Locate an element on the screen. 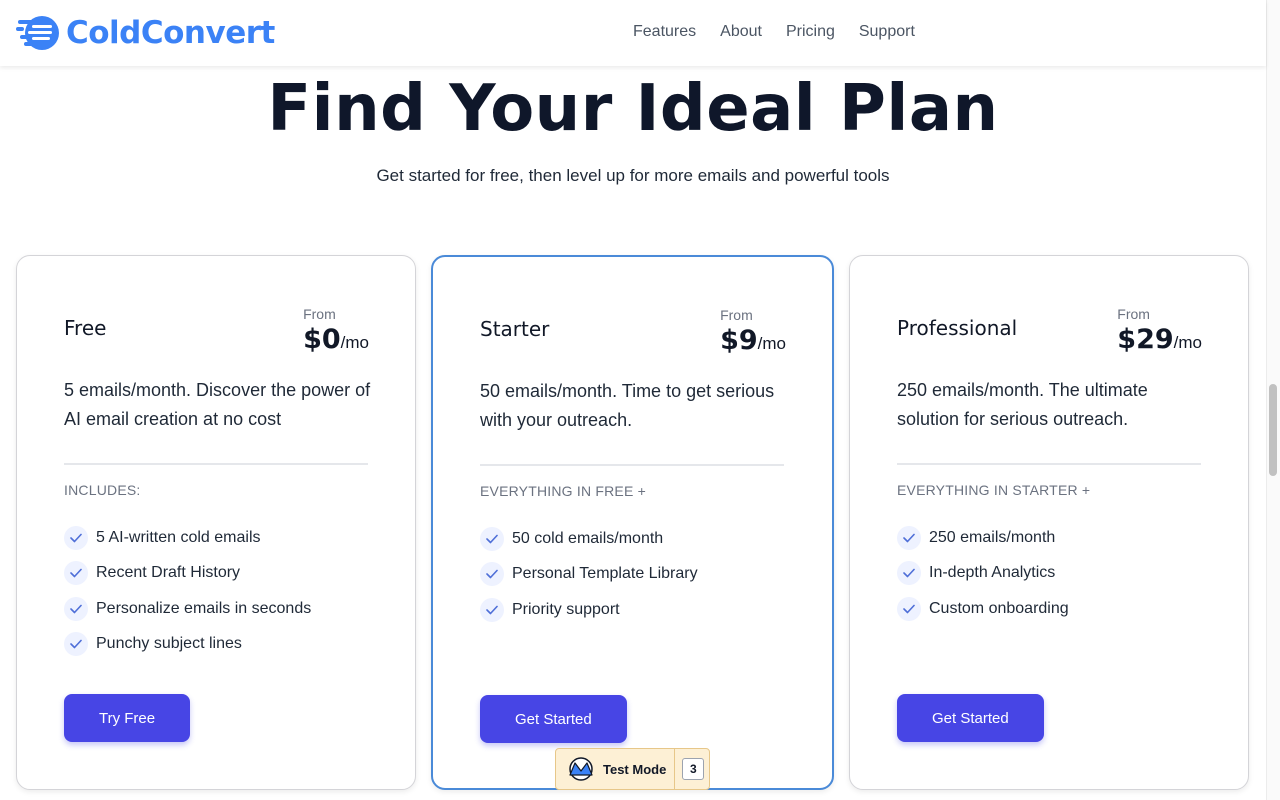  page-scrollbar is located at coordinates (1273, 400).